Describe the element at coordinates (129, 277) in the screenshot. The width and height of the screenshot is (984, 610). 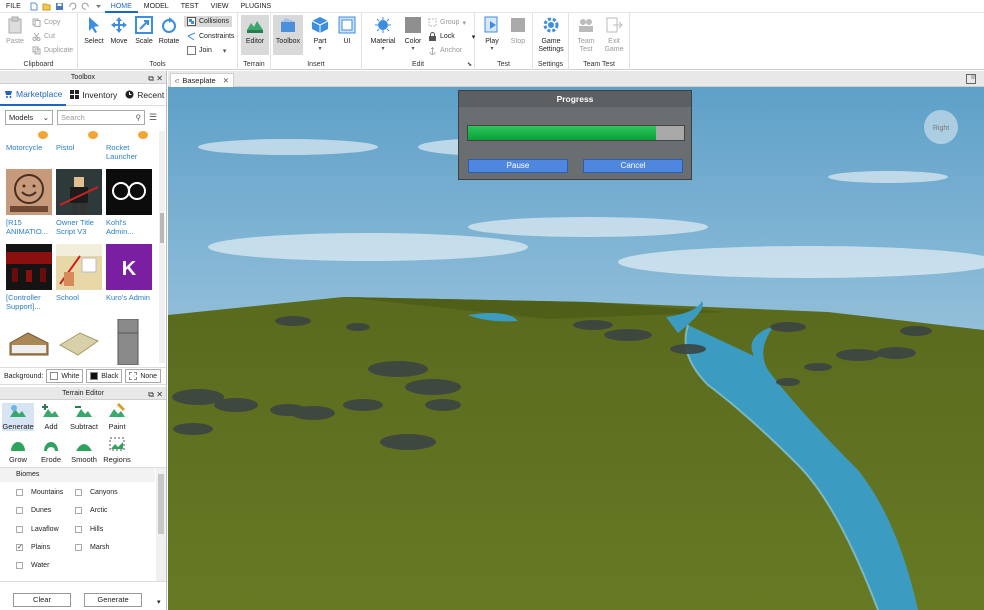
I see `toolbox-item: K Kuro's Admin` at that location.